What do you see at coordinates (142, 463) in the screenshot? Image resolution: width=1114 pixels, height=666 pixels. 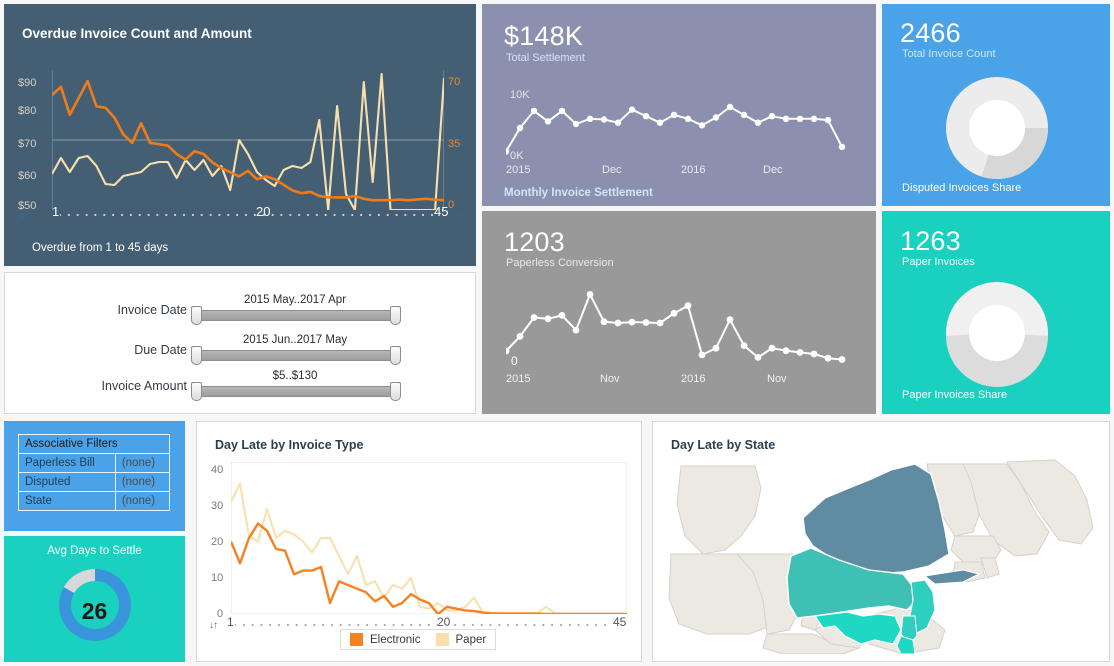 I see `filter-value-paperless-bill: (none)` at bounding box center [142, 463].